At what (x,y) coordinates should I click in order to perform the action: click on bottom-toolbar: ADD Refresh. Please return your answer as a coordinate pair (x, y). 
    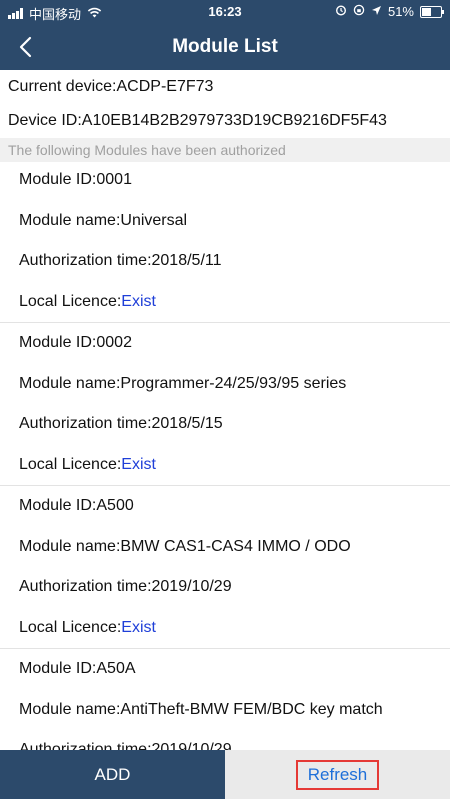
    Looking at the image, I should click on (225, 774).